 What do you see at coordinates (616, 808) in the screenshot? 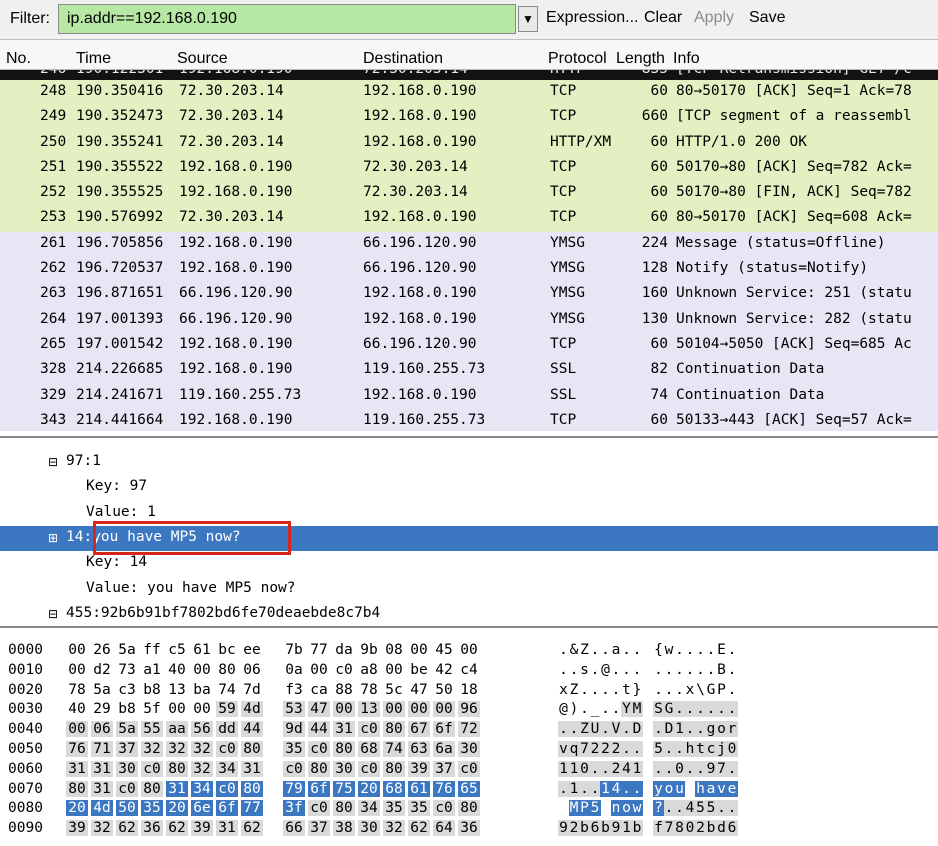
I see `ascii-char: n` at bounding box center [616, 808].